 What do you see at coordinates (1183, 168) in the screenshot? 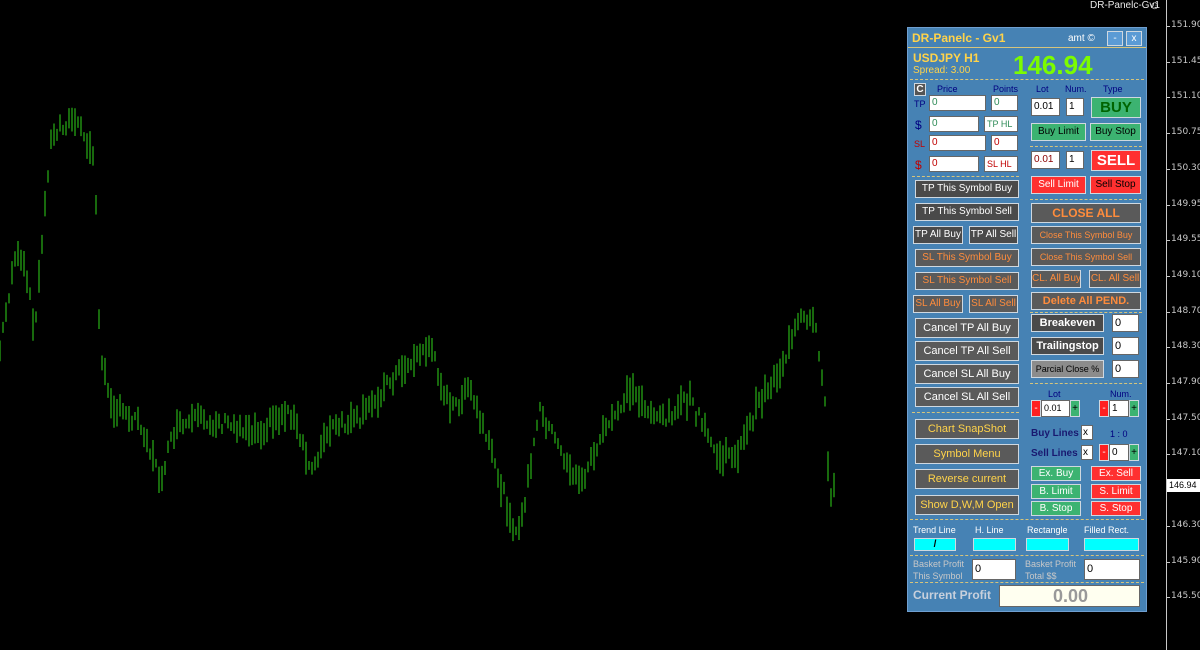
I see `axis-tick: 150.30` at bounding box center [1183, 168].